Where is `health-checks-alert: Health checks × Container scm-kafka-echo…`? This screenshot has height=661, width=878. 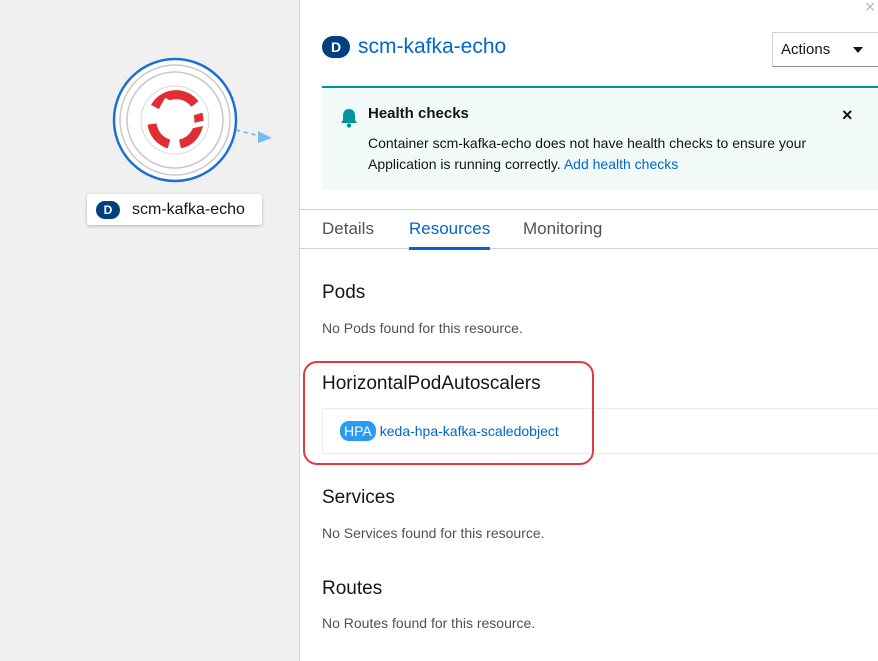 health-checks-alert: Health checks × Container scm-kafka-echo… is located at coordinates (600, 138).